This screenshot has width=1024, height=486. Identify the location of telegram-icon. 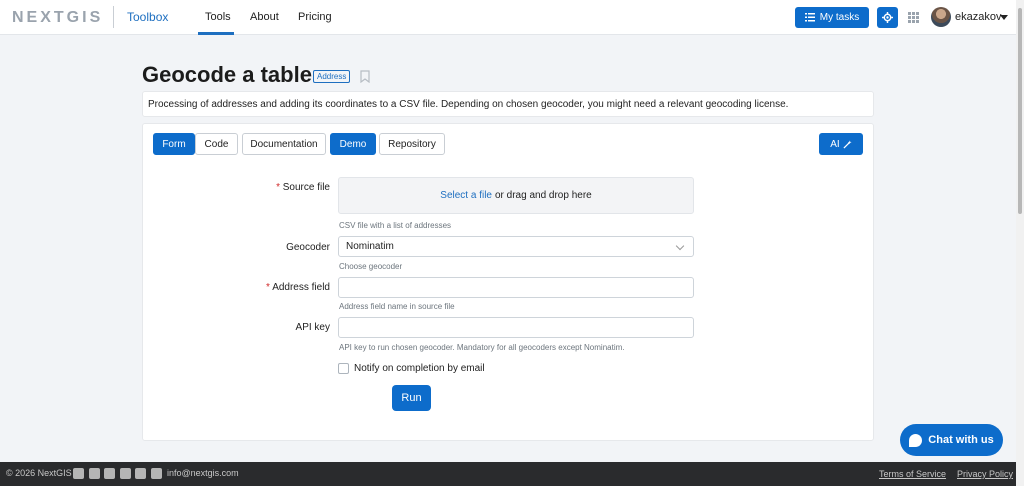
(78, 473).